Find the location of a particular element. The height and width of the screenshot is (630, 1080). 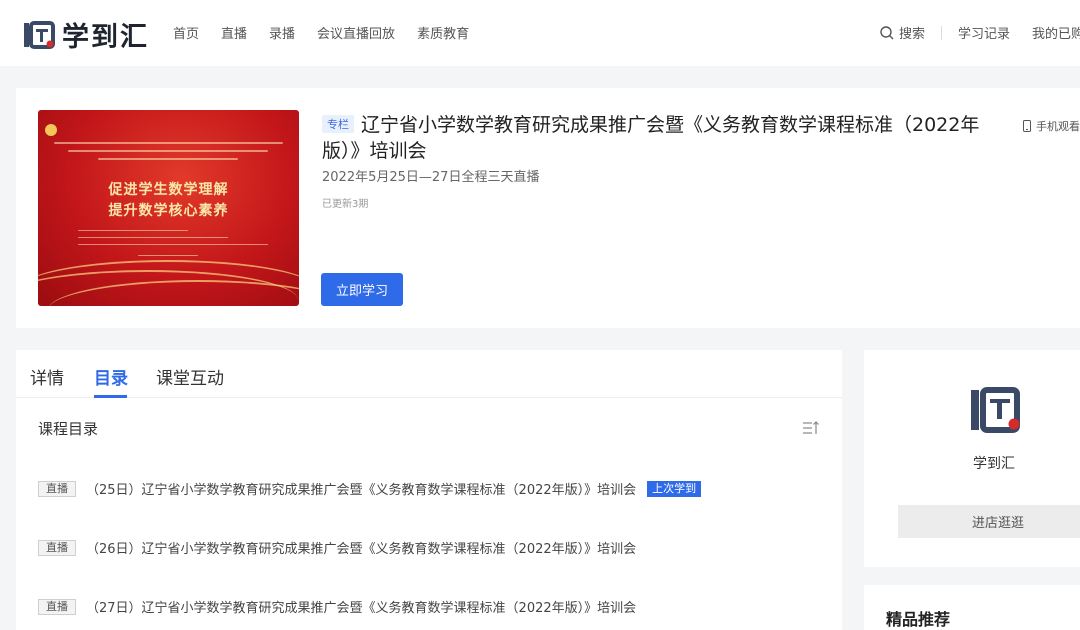

header-actions: 搜索 学习记录 我的已购 is located at coordinates (979, 32).